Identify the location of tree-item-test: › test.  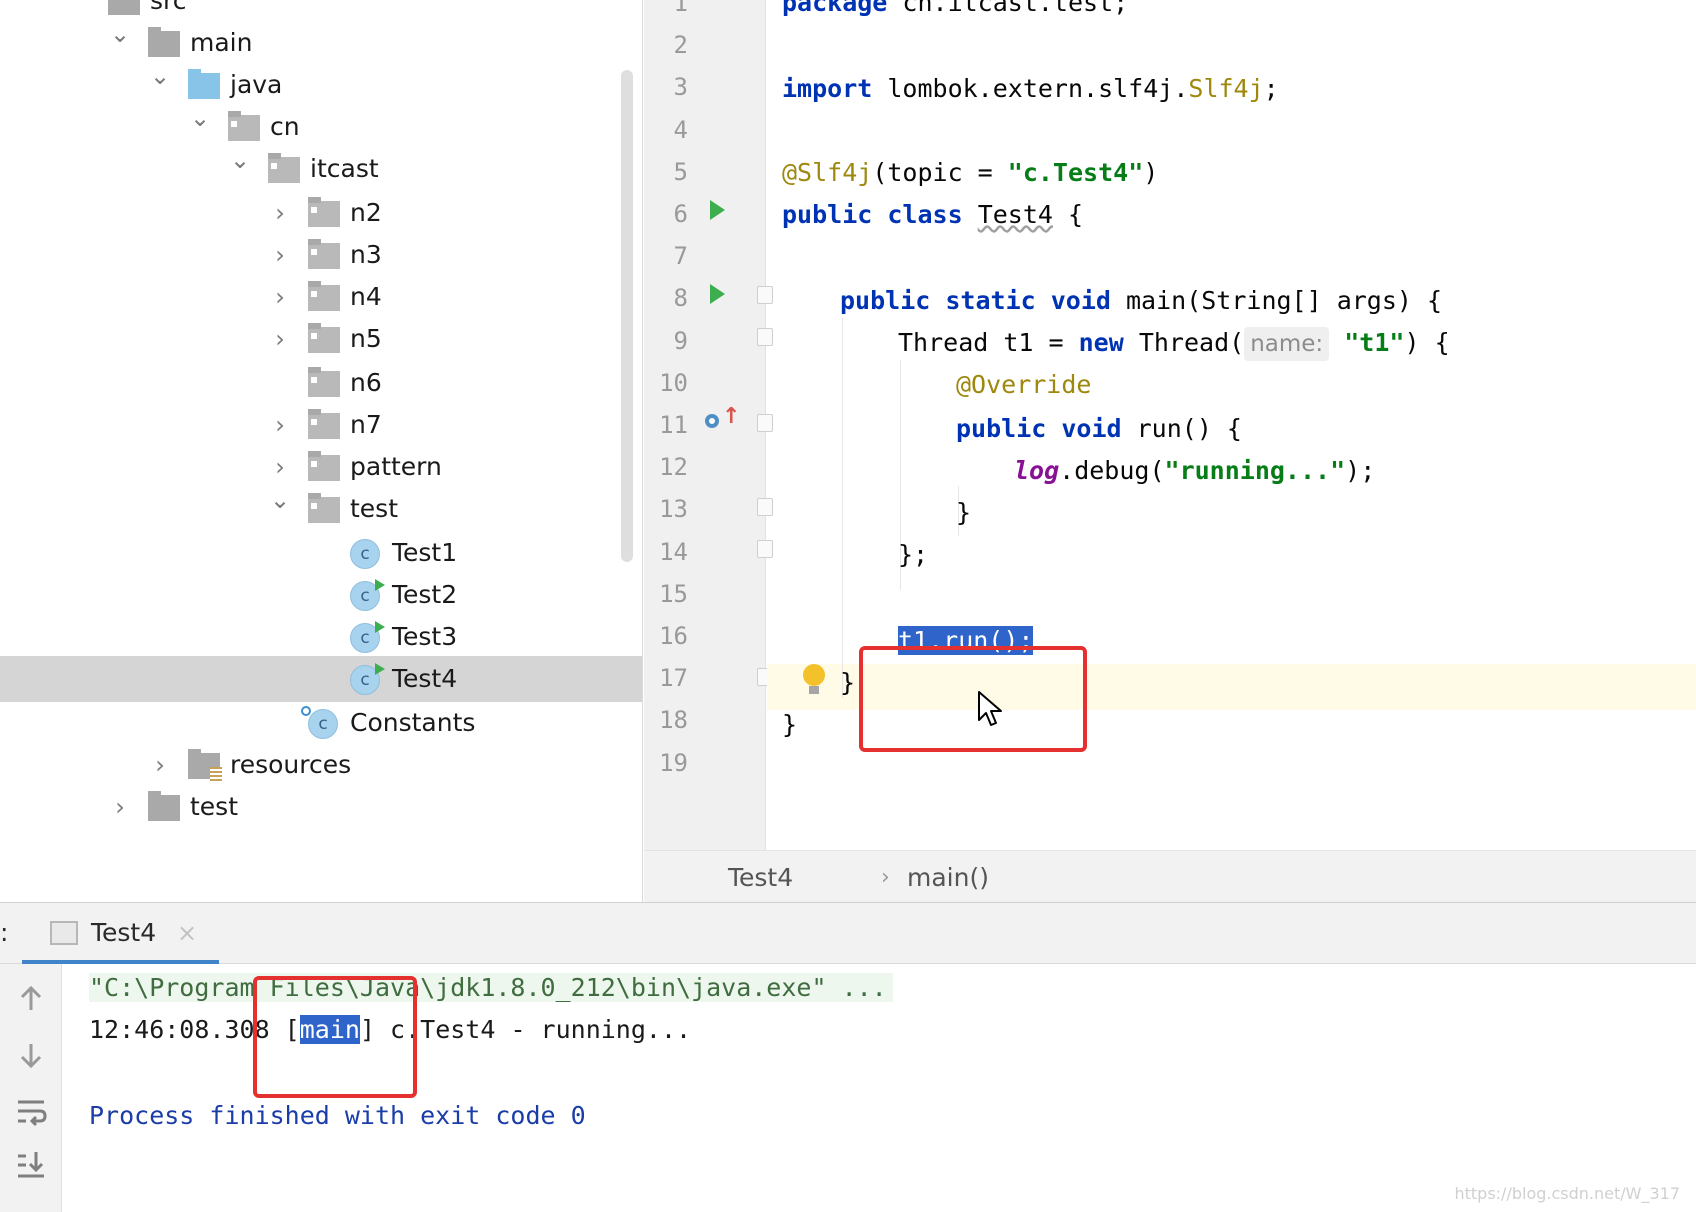
(321, 807).